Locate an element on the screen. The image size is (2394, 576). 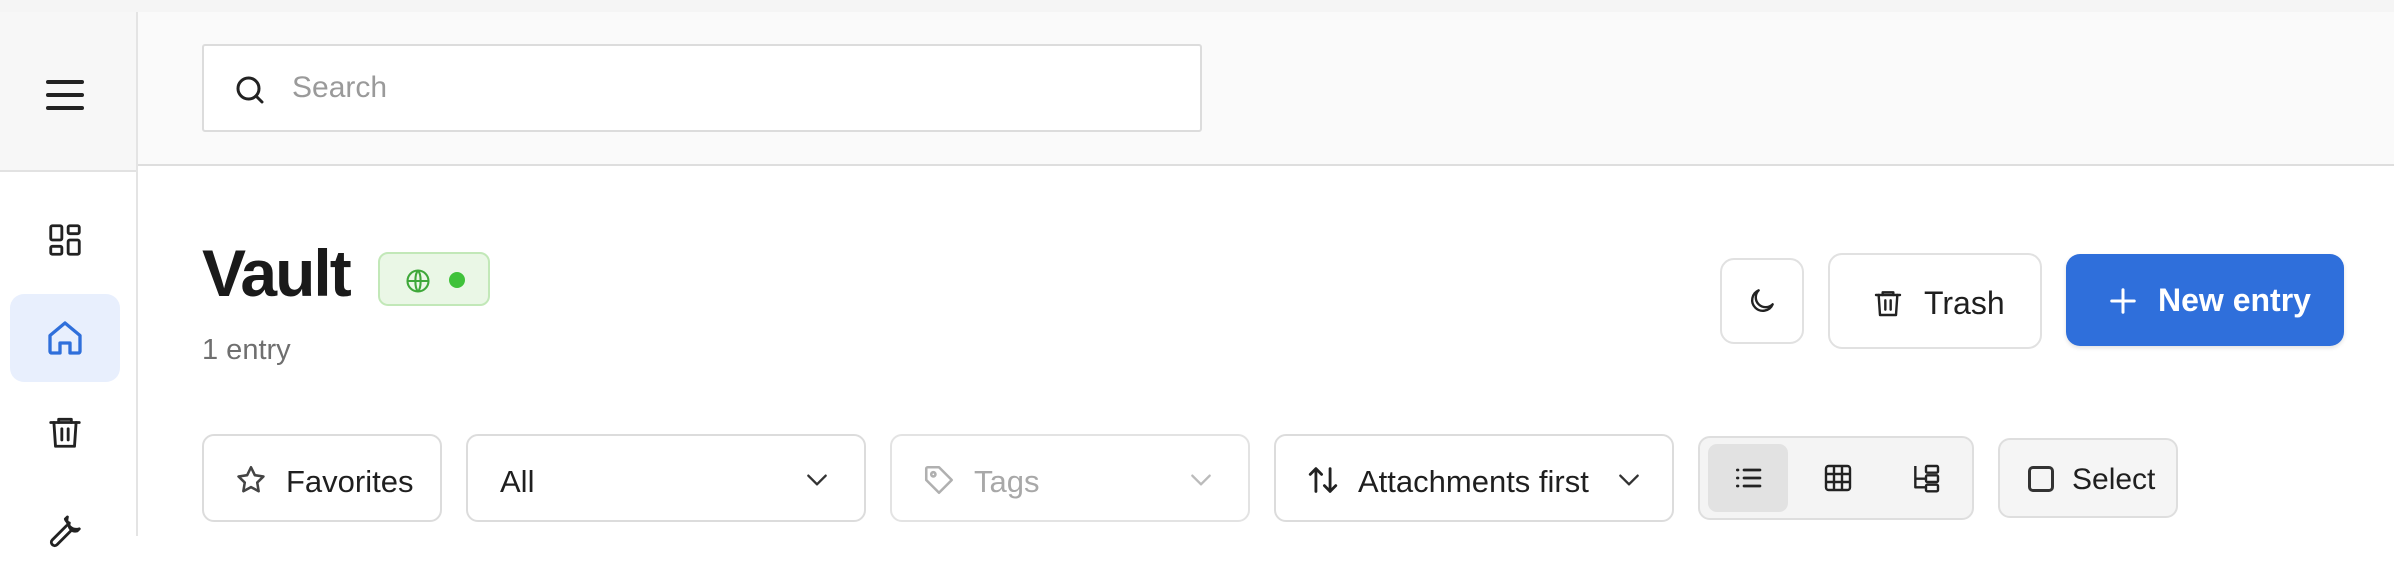
scope-select: All is located at coordinates (666, 478).